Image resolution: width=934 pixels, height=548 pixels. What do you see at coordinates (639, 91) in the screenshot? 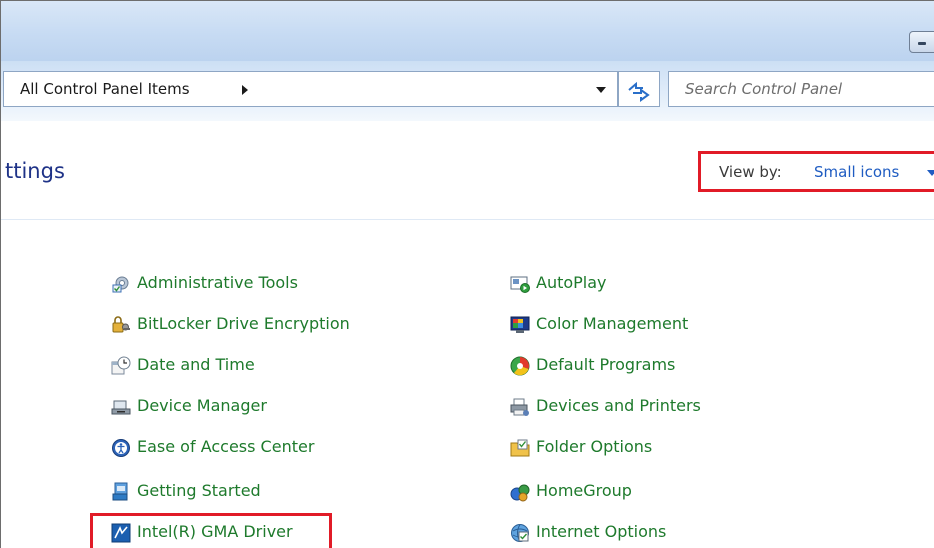
I see `refresh-icon` at bounding box center [639, 91].